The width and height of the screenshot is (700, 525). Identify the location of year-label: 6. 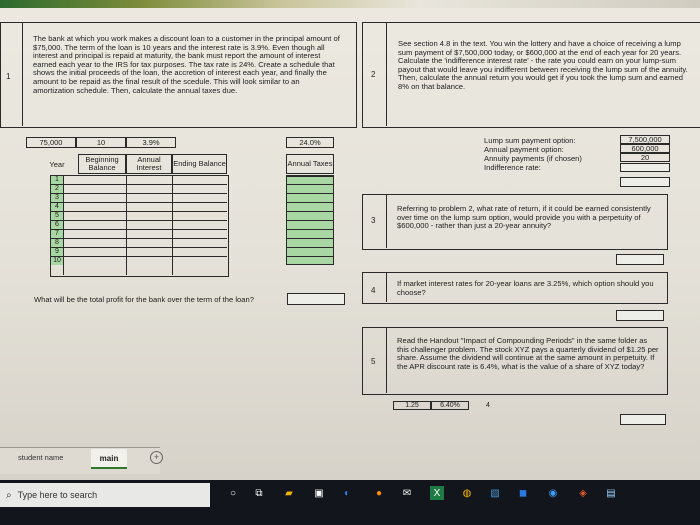
(57, 224).